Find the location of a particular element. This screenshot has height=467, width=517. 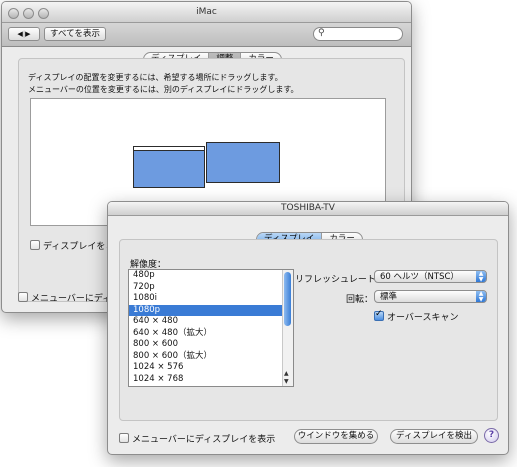

rotation-label: 回転： is located at coordinates (360, 300).